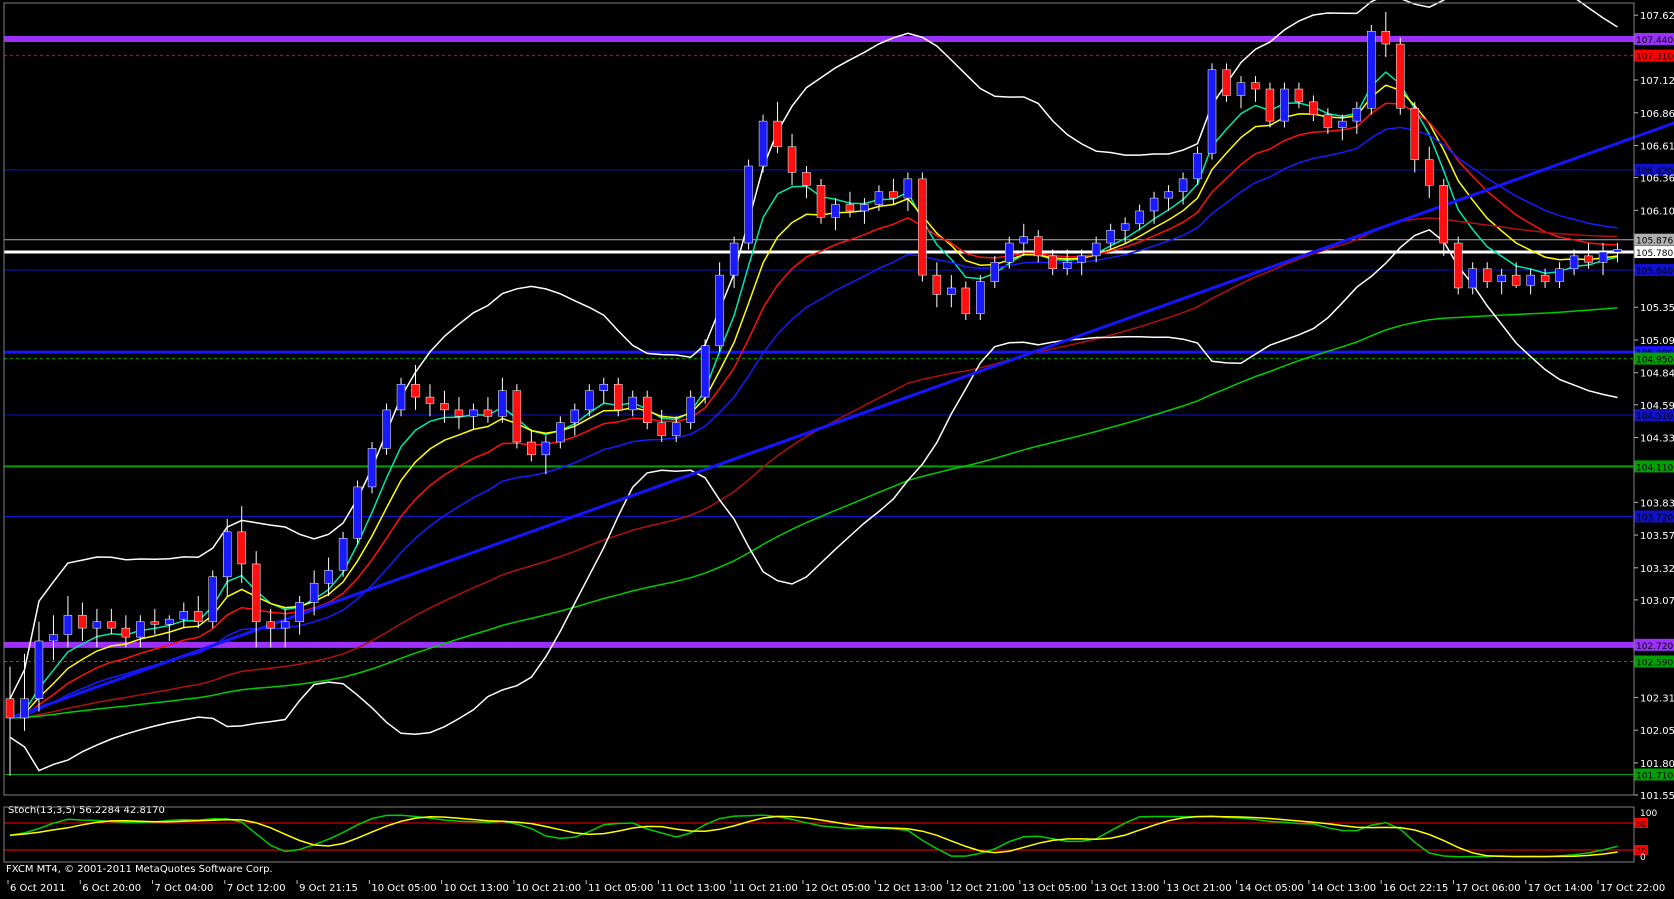 The width and height of the screenshot is (1674, 899). Describe the element at coordinates (620, 888) in the screenshot. I see `time-tick-label: 11 Oct 05:00` at that location.